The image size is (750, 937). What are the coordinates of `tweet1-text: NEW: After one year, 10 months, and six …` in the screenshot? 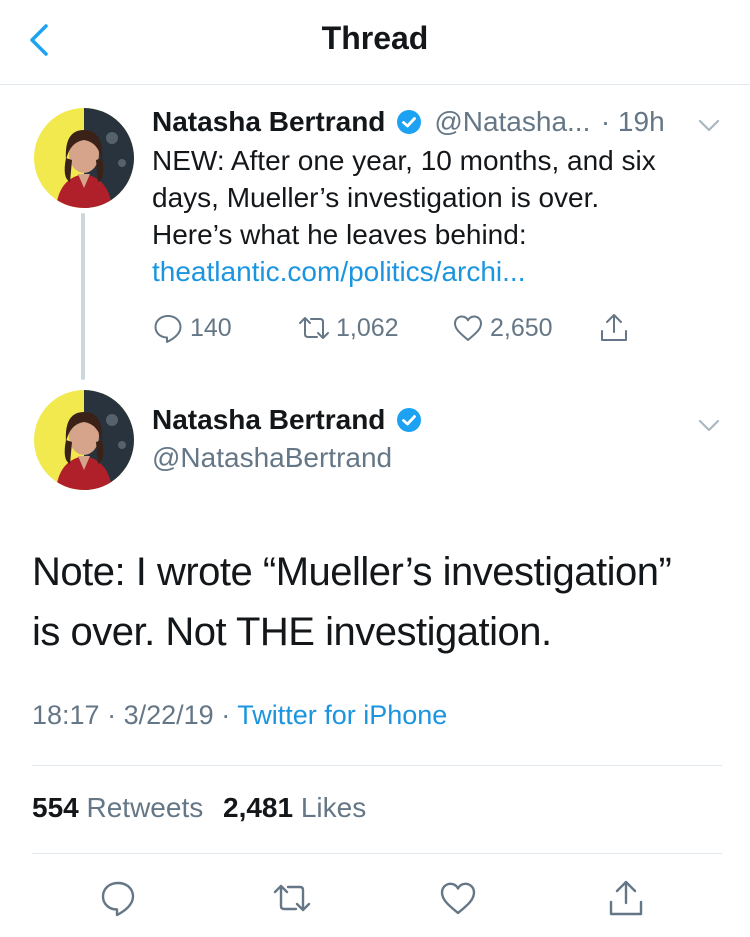 It's located at (437, 216).